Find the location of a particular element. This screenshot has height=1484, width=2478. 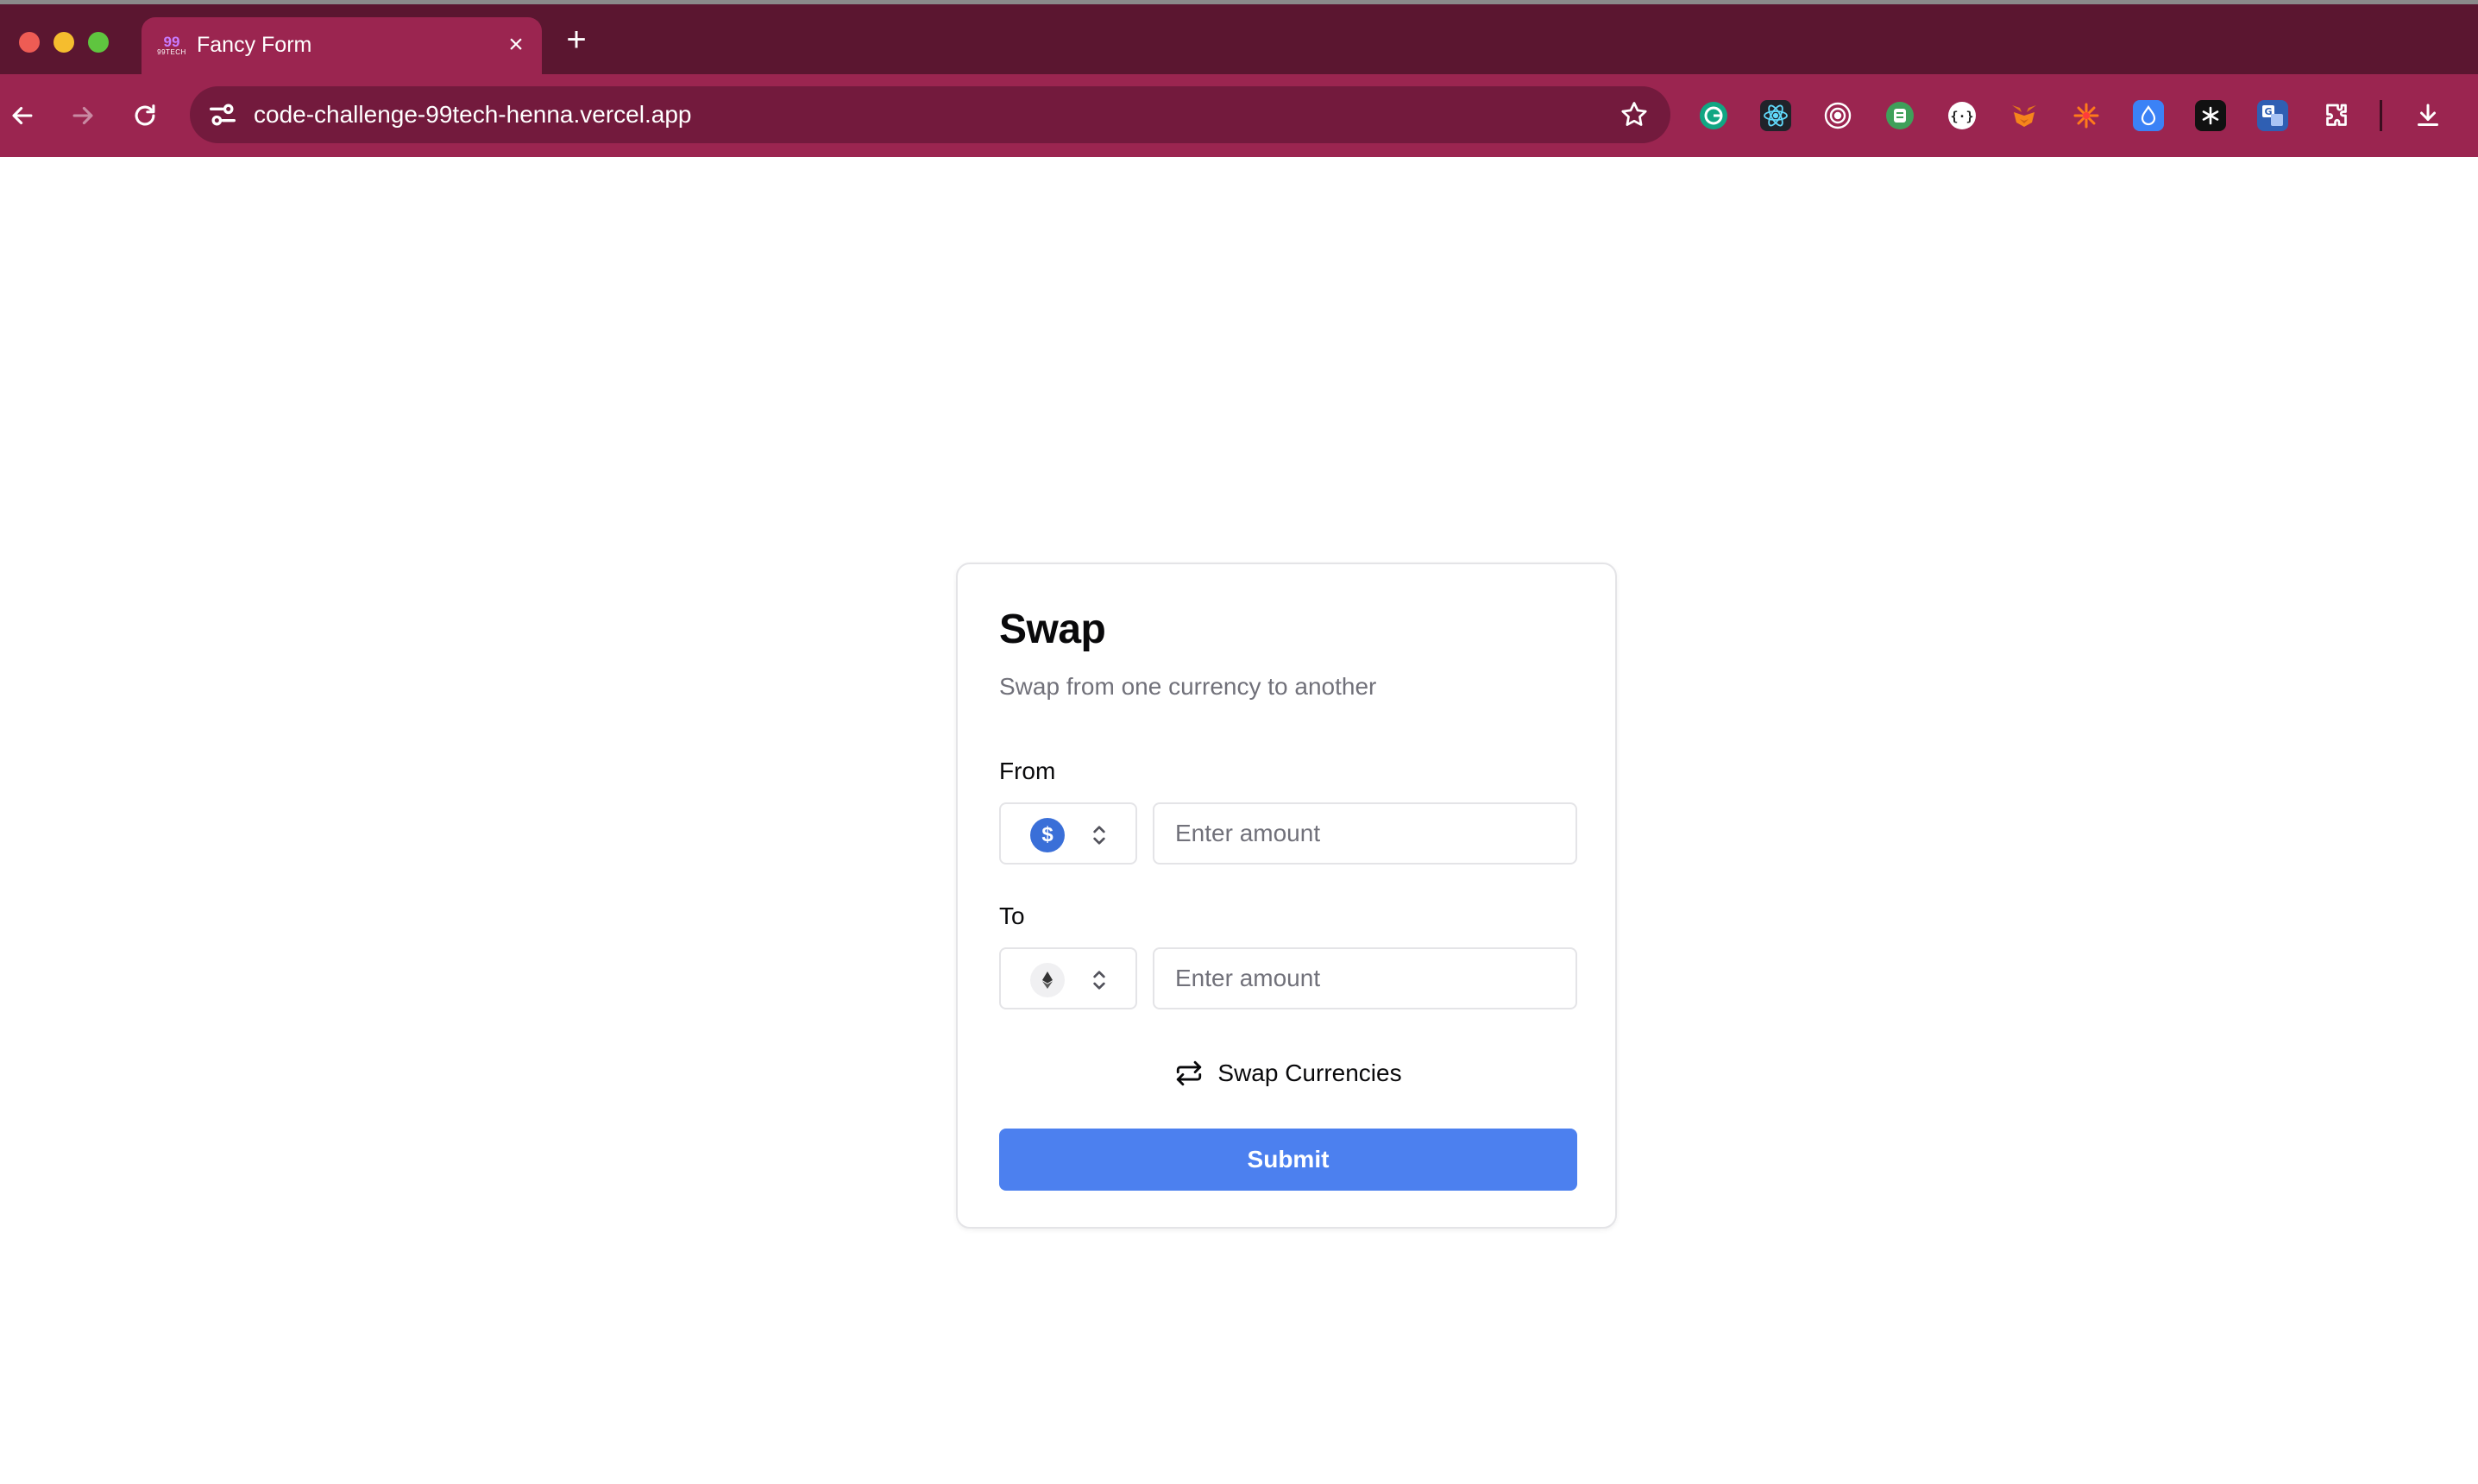

browser-tab-active: 99 99TECH Fancy Form × is located at coordinates (342, 45).